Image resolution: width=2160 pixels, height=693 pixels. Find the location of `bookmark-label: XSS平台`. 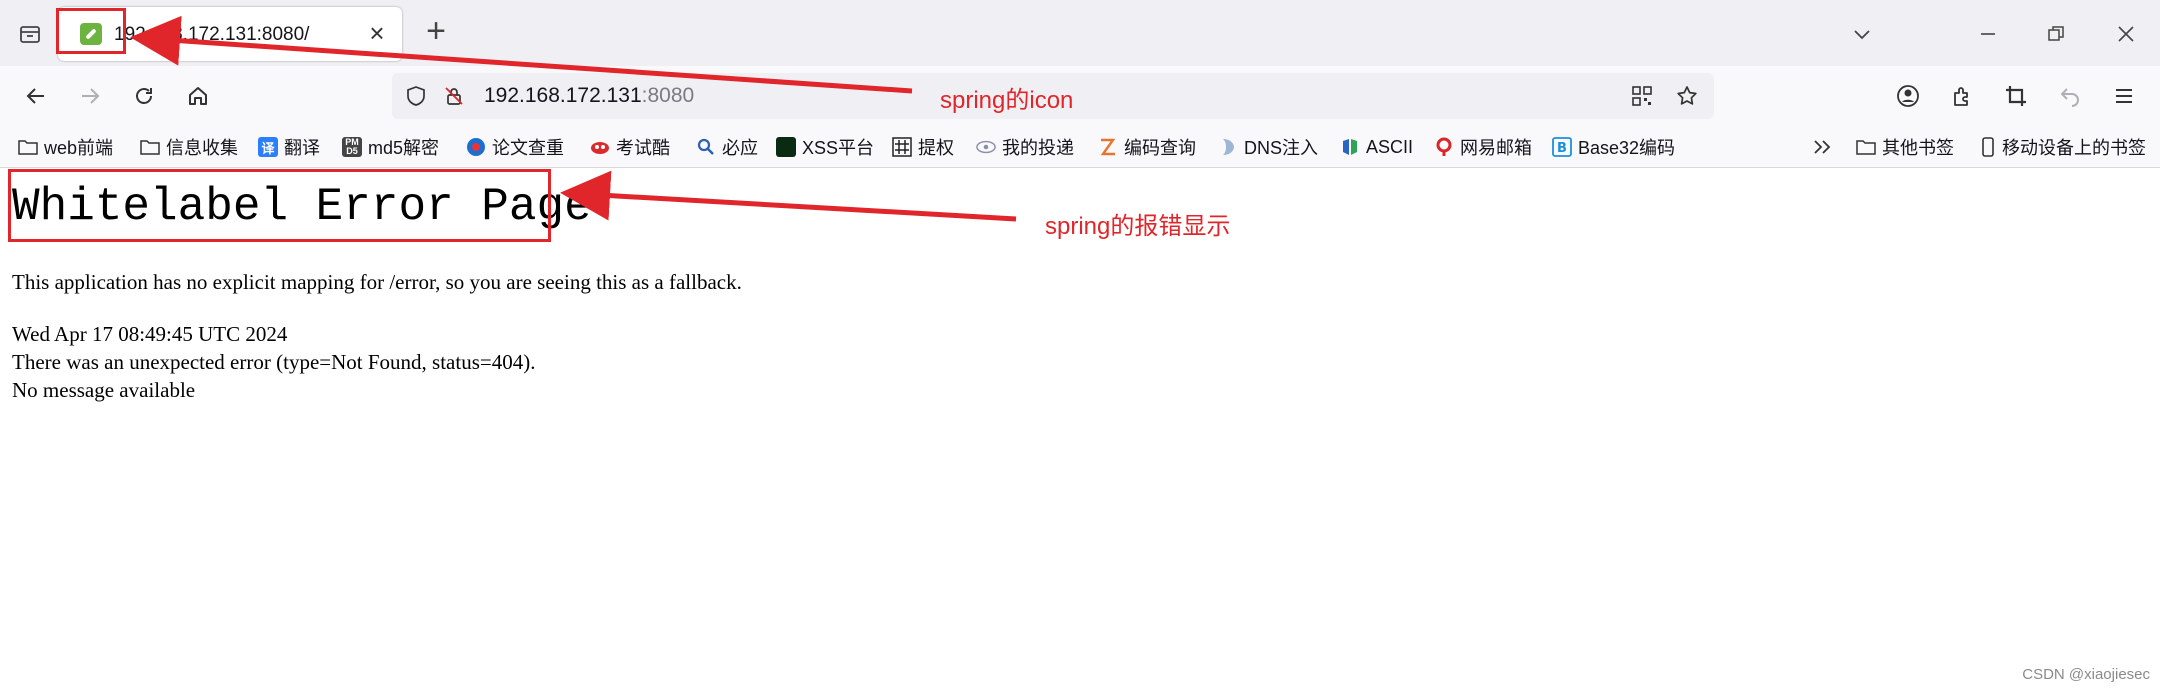

bookmark-label: XSS平台 is located at coordinates (838, 148).